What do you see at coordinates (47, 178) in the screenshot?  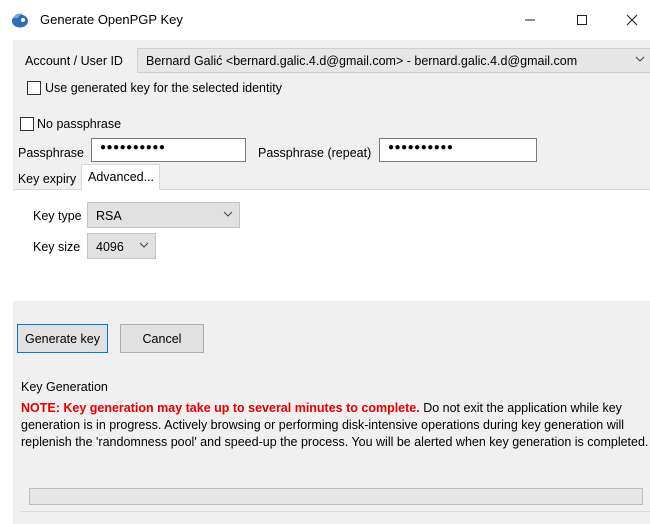 I see `tab-key-expiry: Key expiry` at bounding box center [47, 178].